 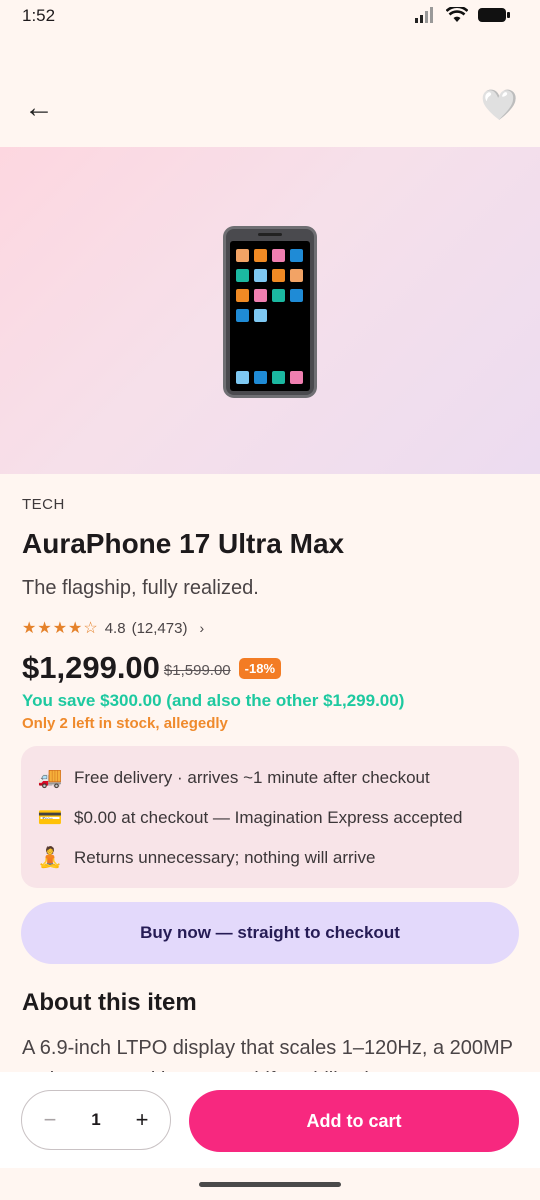 What do you see at coordinates (270, 110) in the screenshot?
I see `top-bar: ← 🤍` at bounding box center [270, 110].